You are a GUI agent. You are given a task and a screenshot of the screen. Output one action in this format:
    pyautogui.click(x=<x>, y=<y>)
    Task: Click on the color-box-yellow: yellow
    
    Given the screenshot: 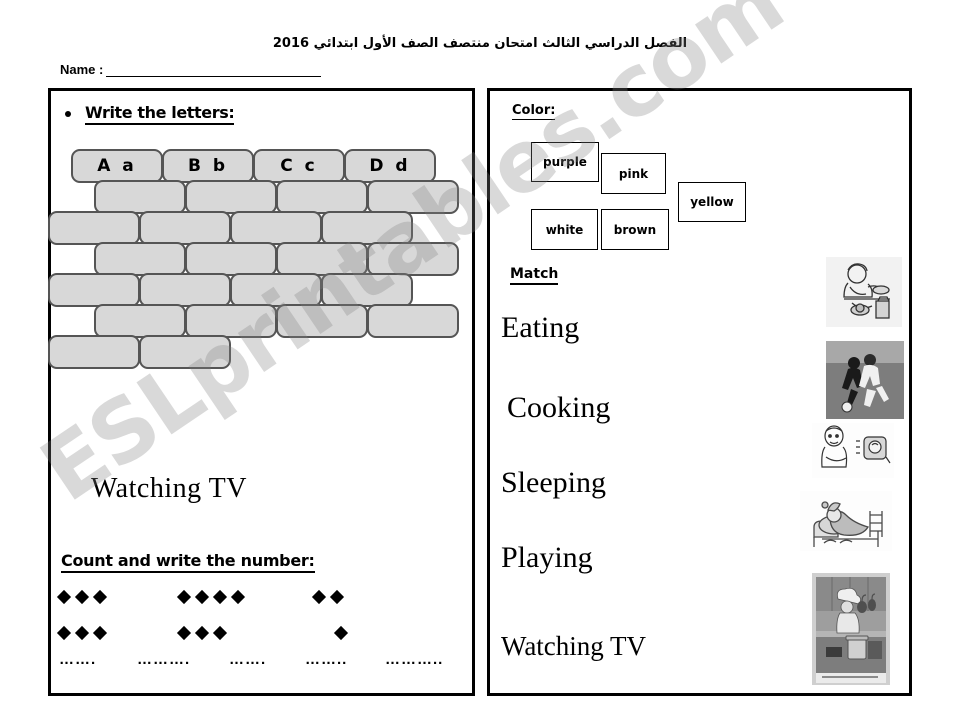 What is the action you would take?
    pyautogui.click(x=712, y=202)
    